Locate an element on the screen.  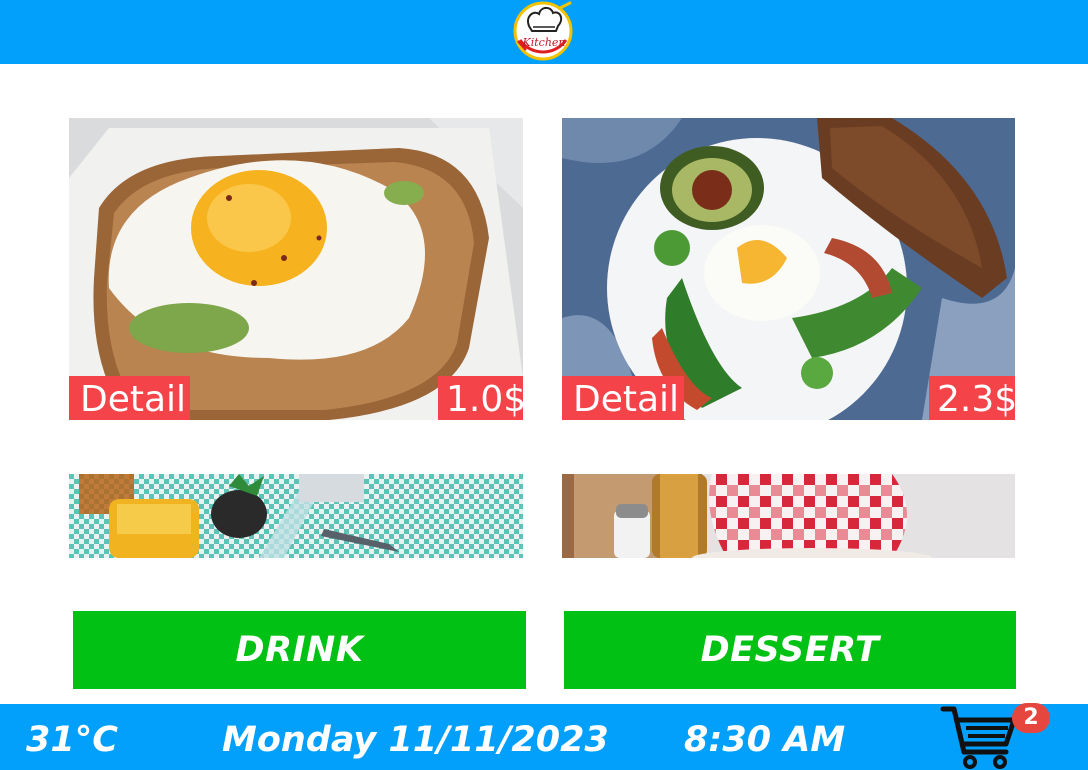
cart-count-badge: 2 is located at coordinates (1031, 718).